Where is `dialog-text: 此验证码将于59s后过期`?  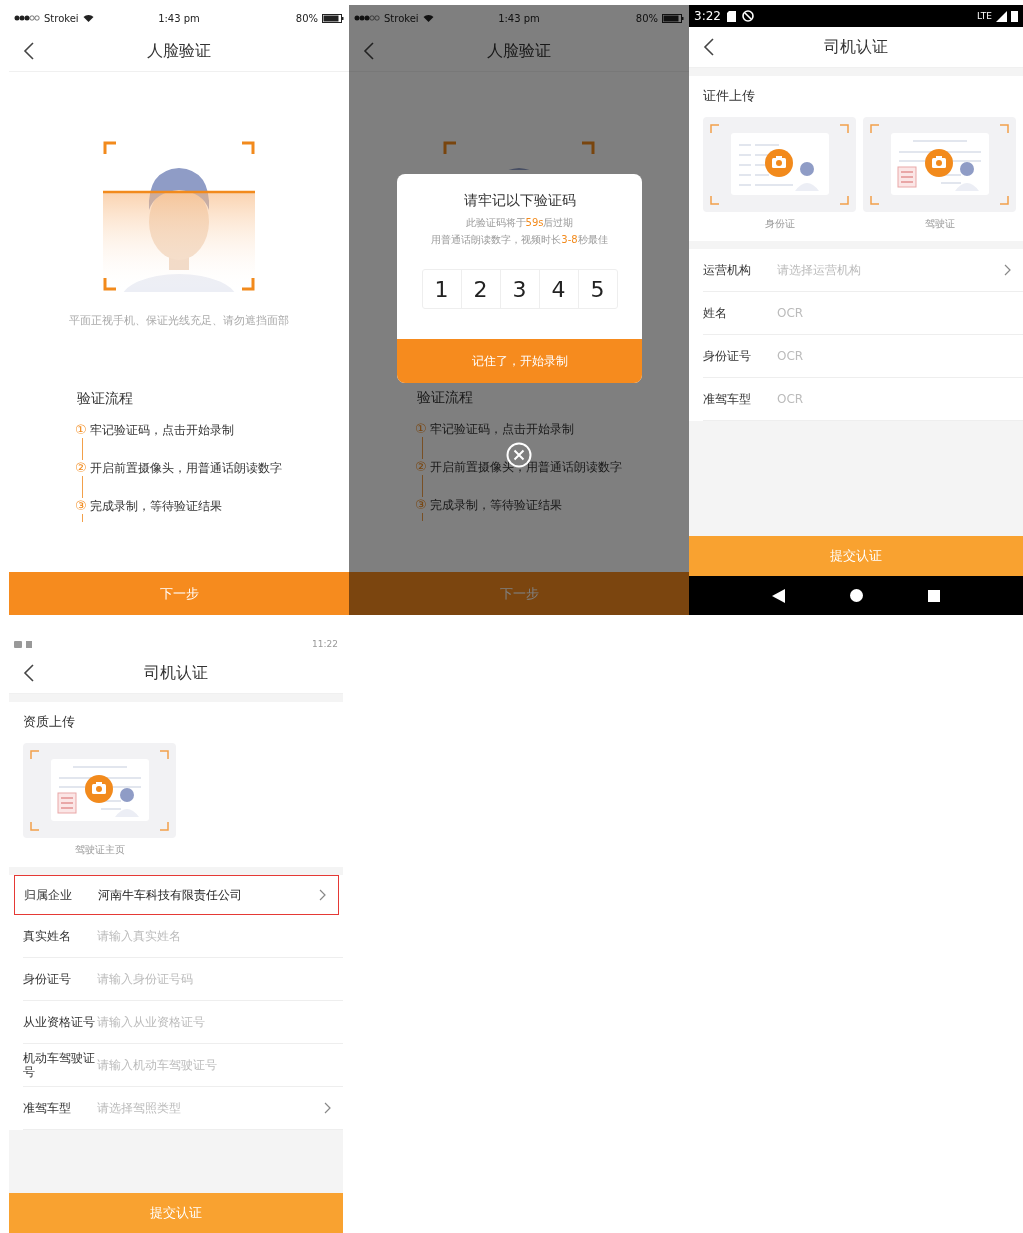
dialog-text: 此验证码将于59s后过期 is located at coordinates (519, 223).